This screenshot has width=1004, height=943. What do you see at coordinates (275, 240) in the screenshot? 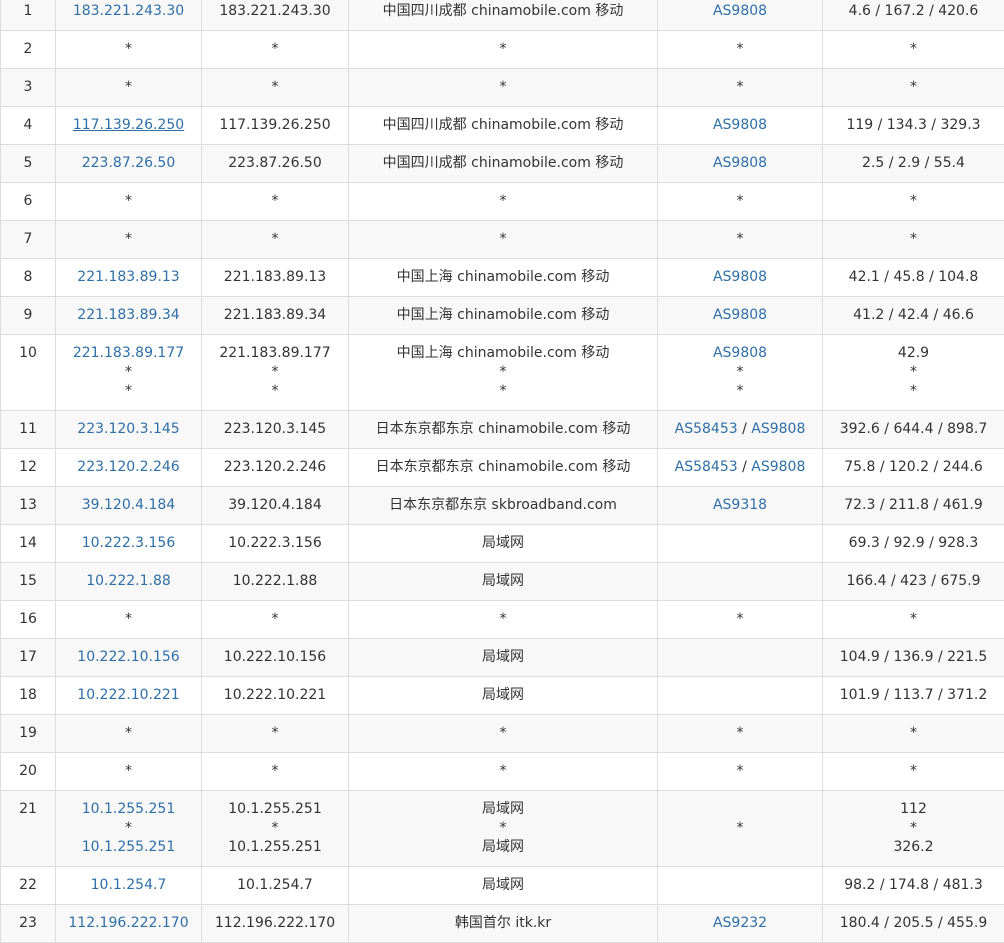
I see `ip-cell: *` at bounding box center [275, 240].